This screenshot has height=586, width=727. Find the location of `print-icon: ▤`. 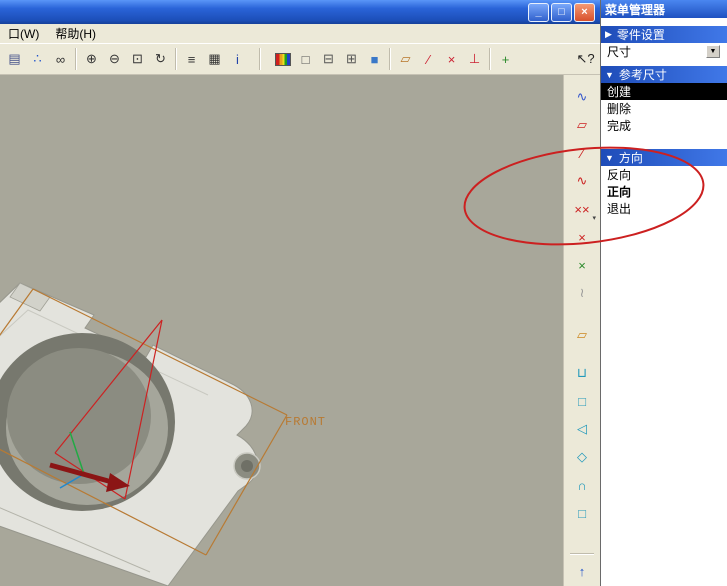

print-icon: ▤ is located at coordinates (14, 59).